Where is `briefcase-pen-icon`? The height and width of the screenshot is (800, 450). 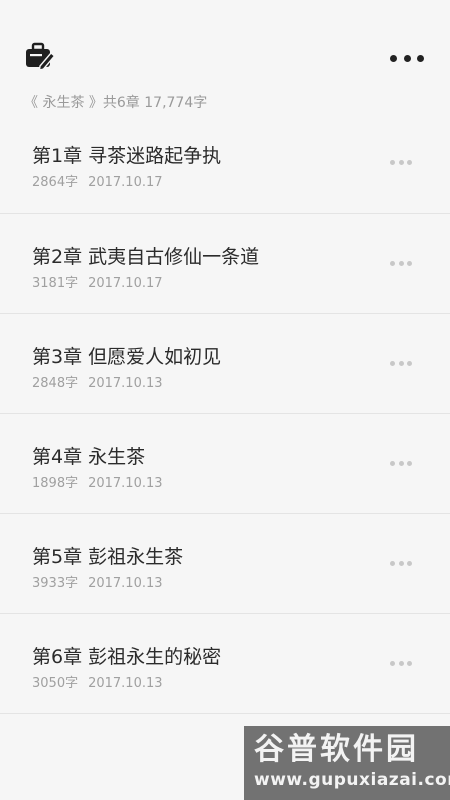 briefcase-pen-icon is located at coordinates (41, 56).